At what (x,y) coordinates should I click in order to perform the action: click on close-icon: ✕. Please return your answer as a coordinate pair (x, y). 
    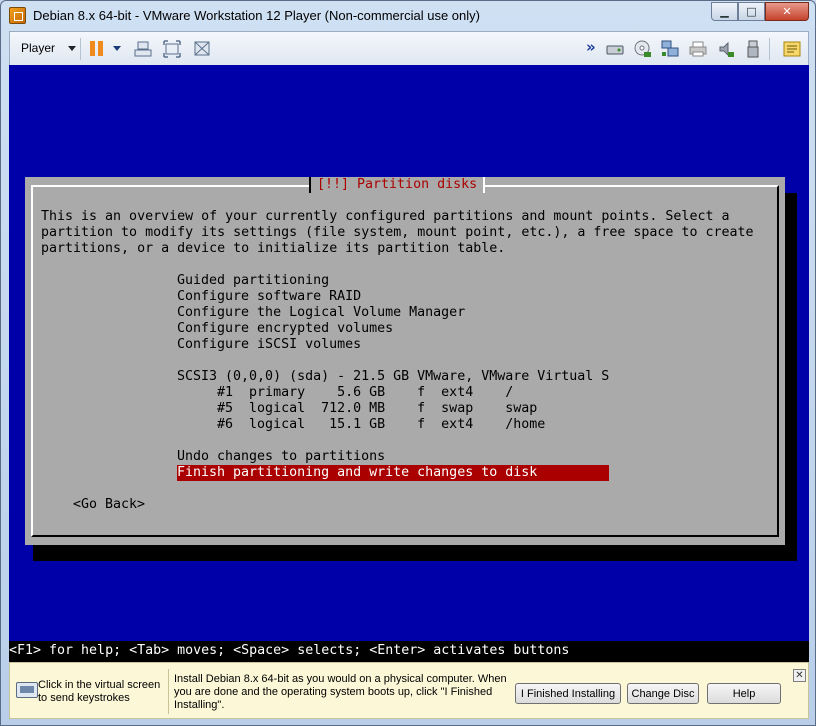
    Looking at the image, I should click on (787, 11).